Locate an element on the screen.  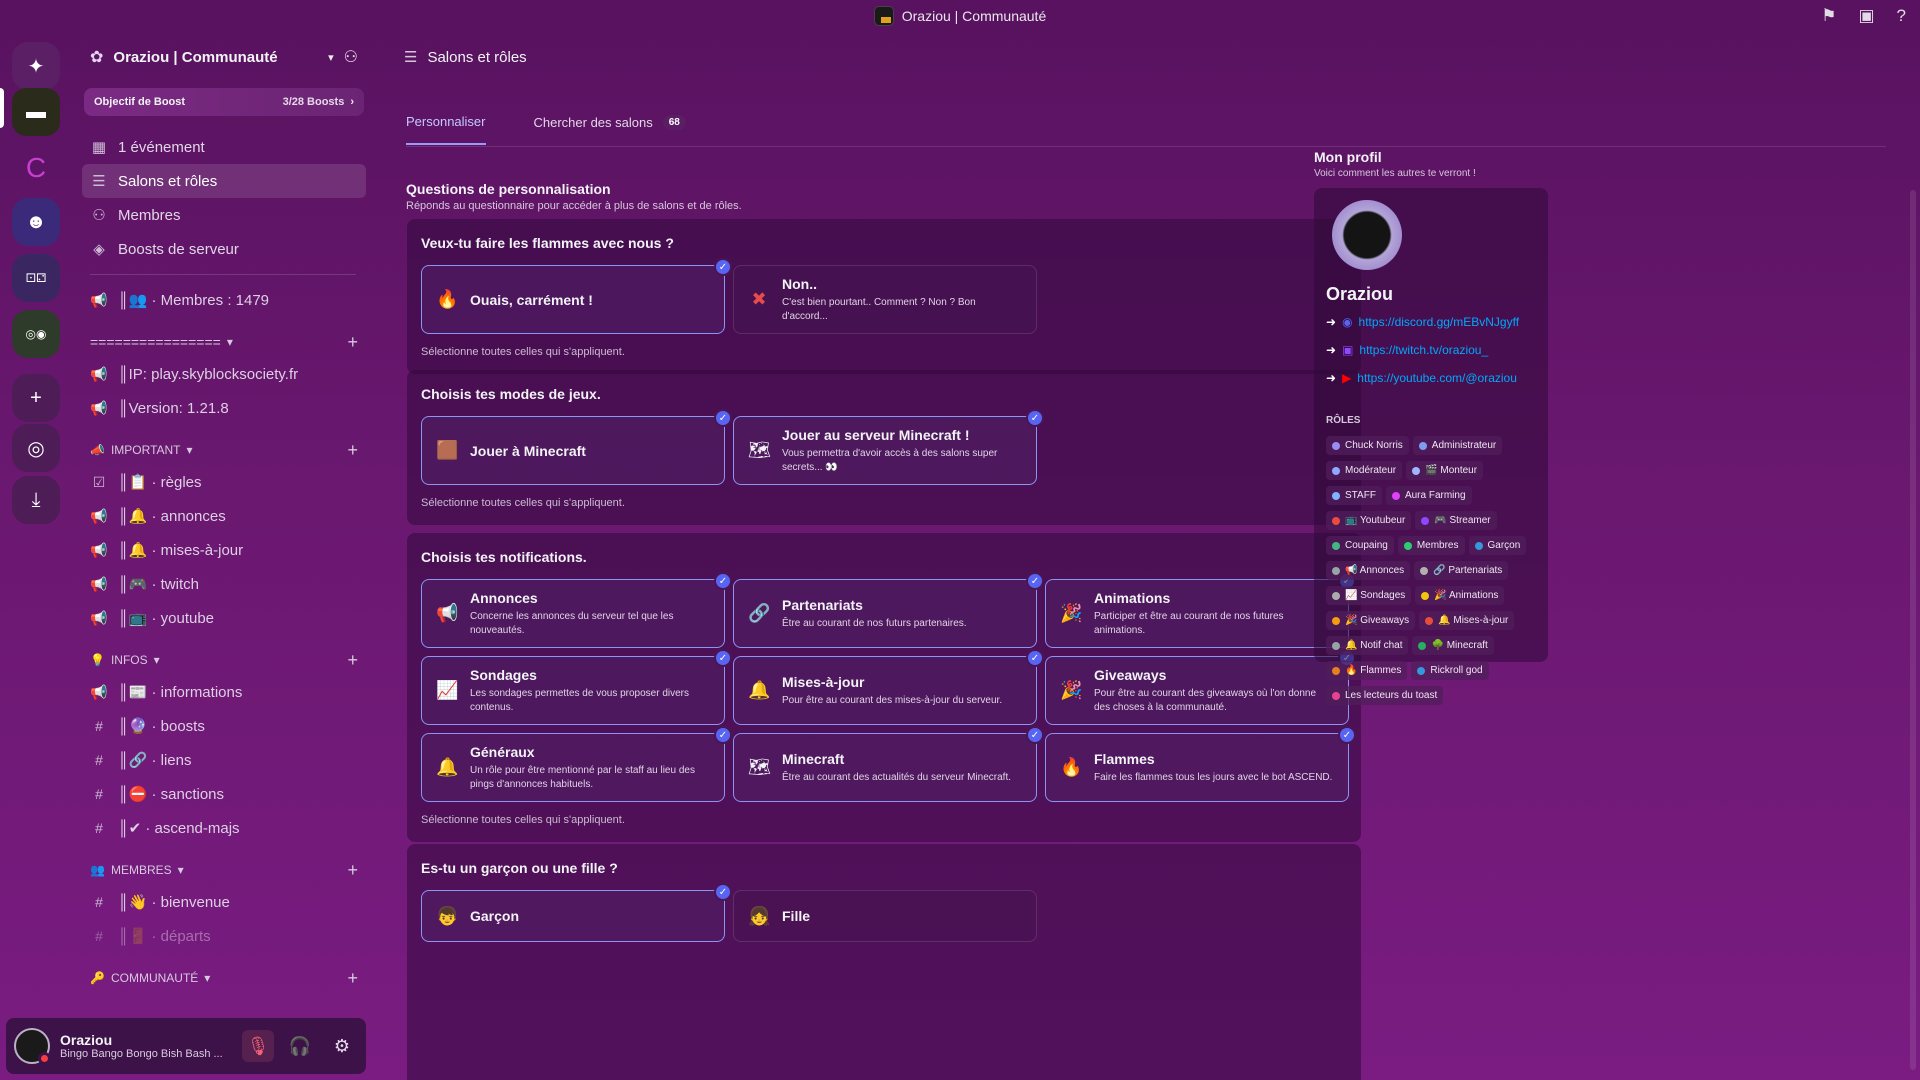
settings-button: ⚙ is located at coordinates (342, 1046).